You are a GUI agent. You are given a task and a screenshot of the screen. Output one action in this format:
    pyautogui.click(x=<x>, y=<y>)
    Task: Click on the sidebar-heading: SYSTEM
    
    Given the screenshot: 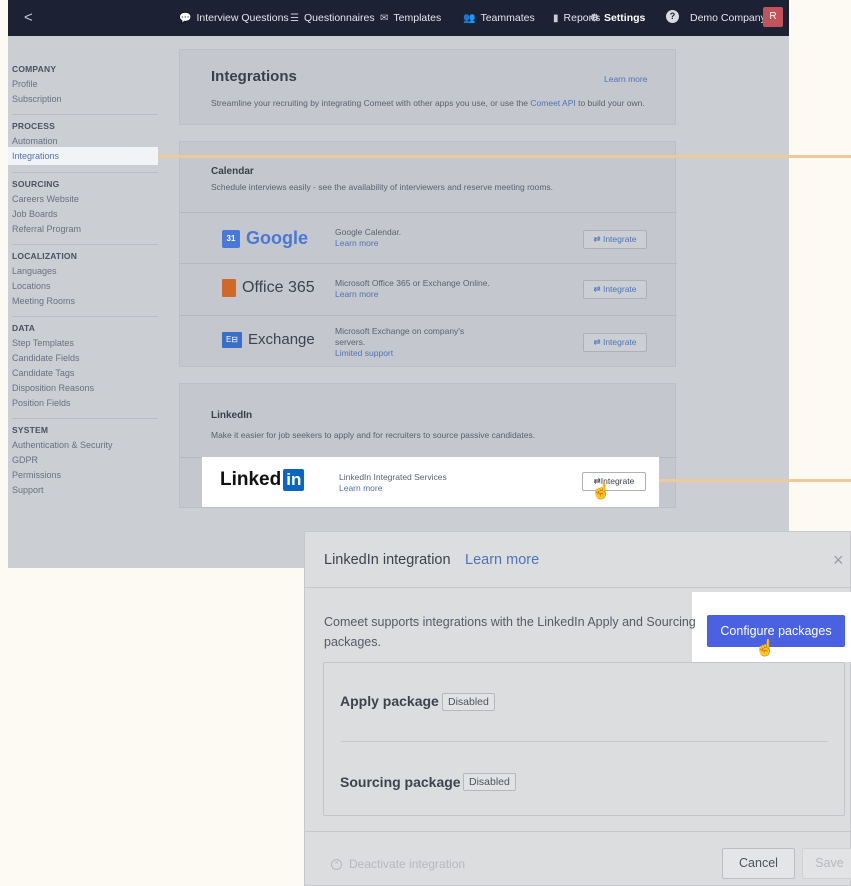 What is the action you would take?
    pyautogui.click(x=30, y=430)
    